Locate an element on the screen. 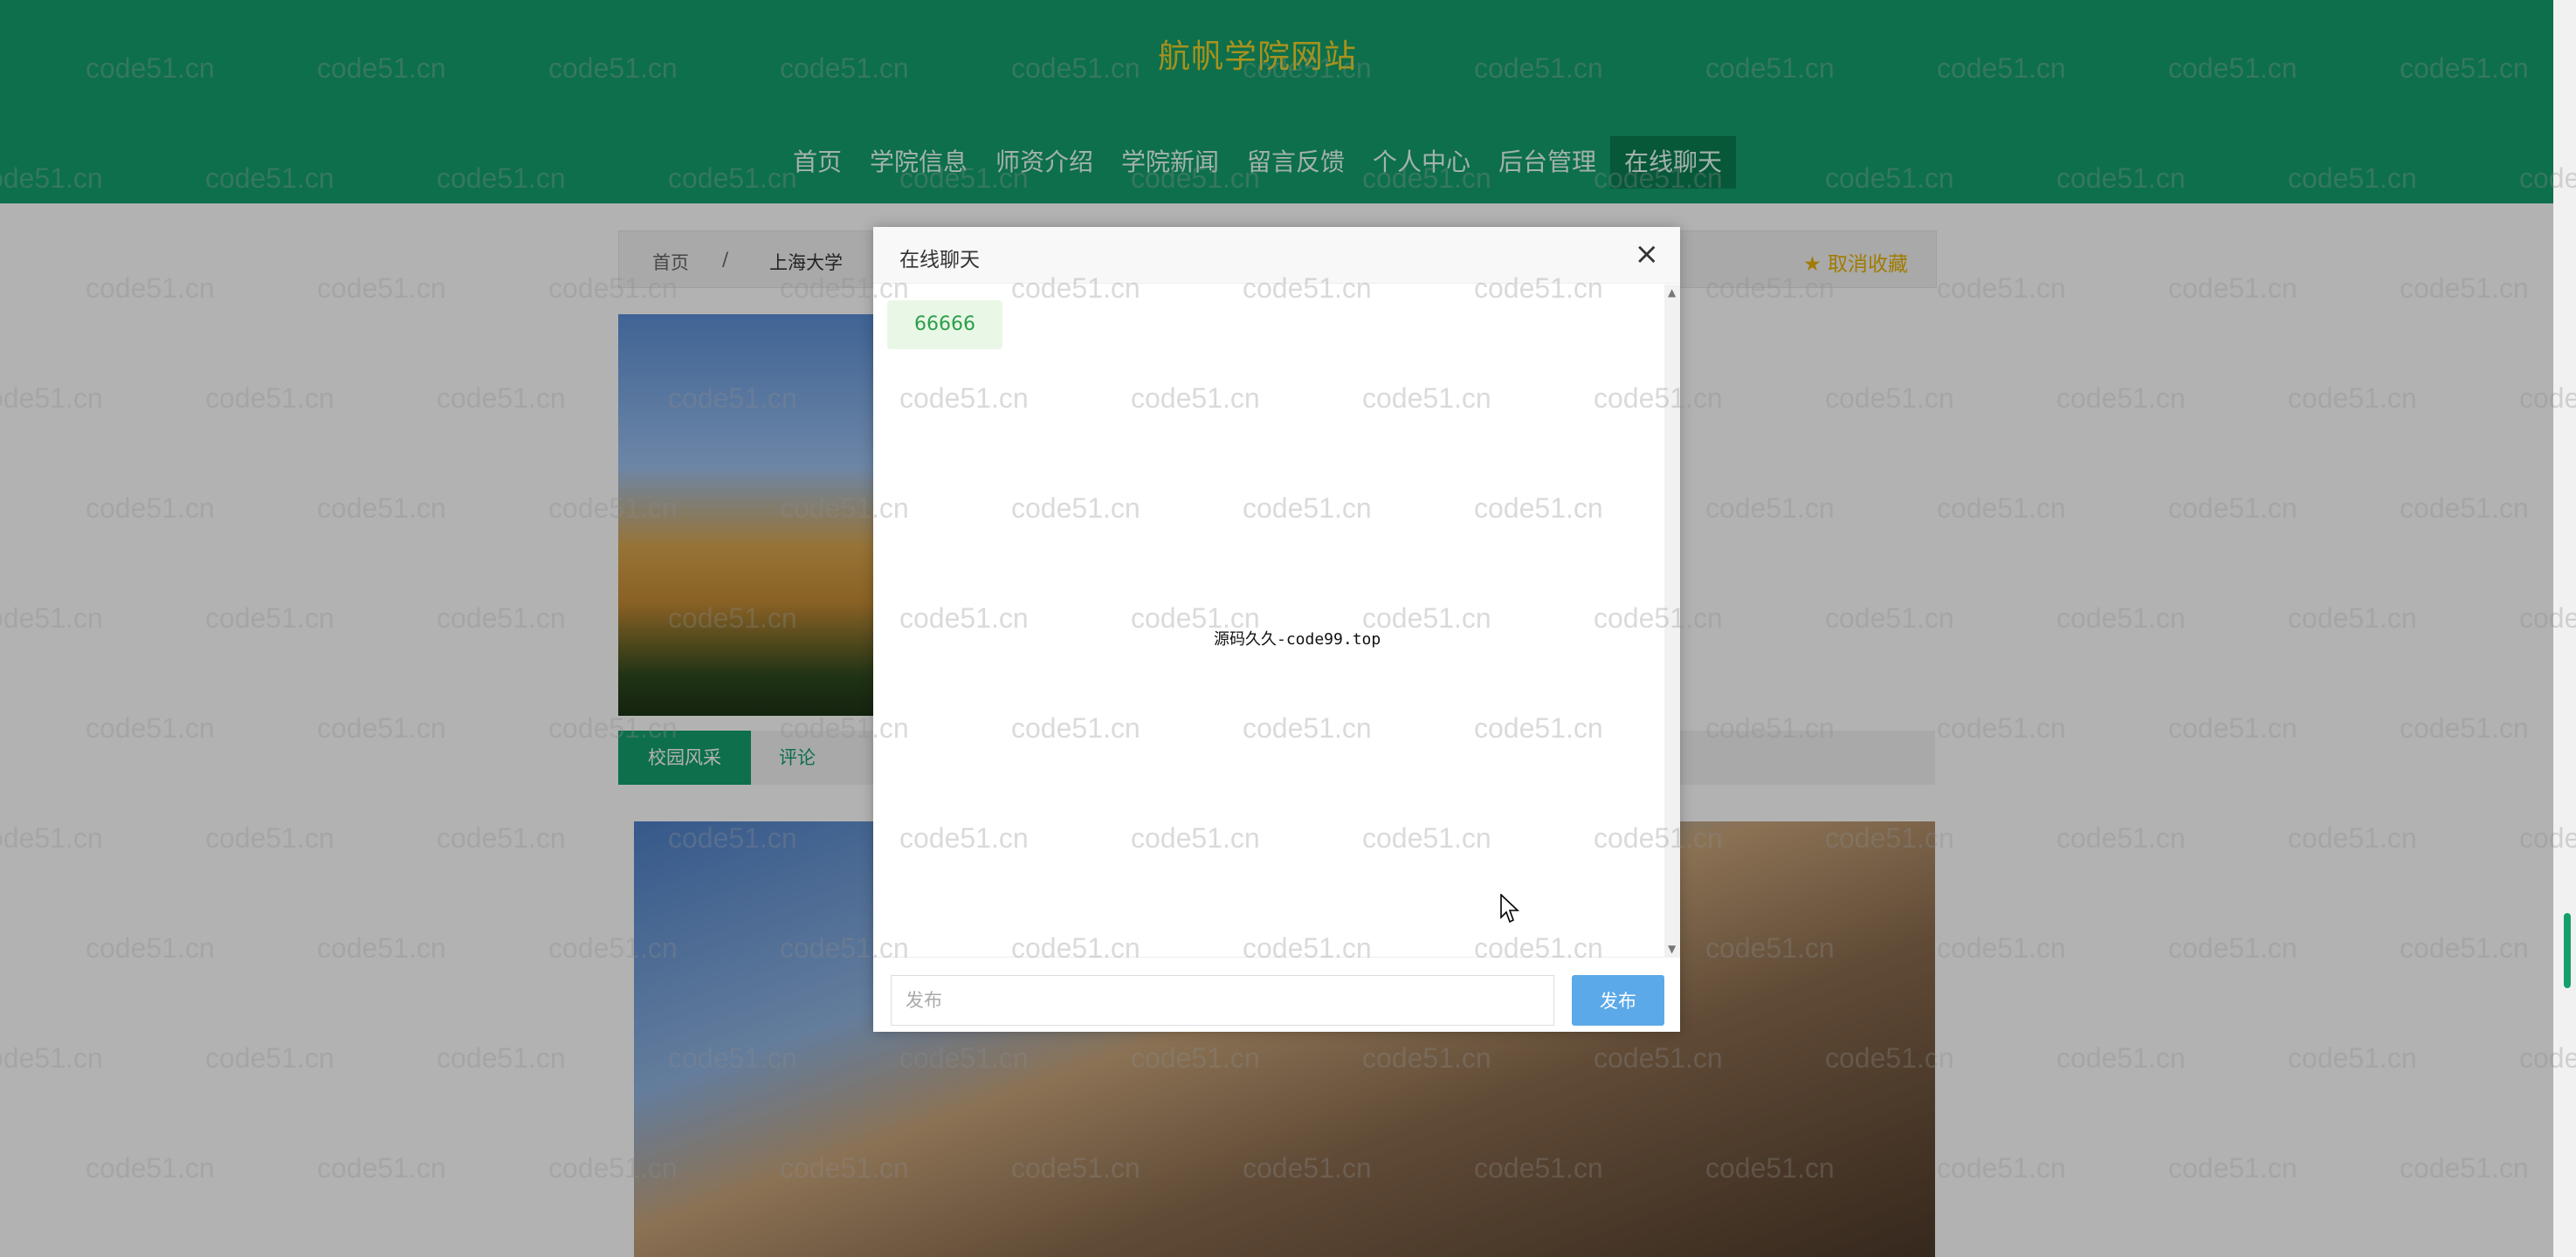  scroll-down-arrow-icon: ▼ is located at coordinates (1672, 949).